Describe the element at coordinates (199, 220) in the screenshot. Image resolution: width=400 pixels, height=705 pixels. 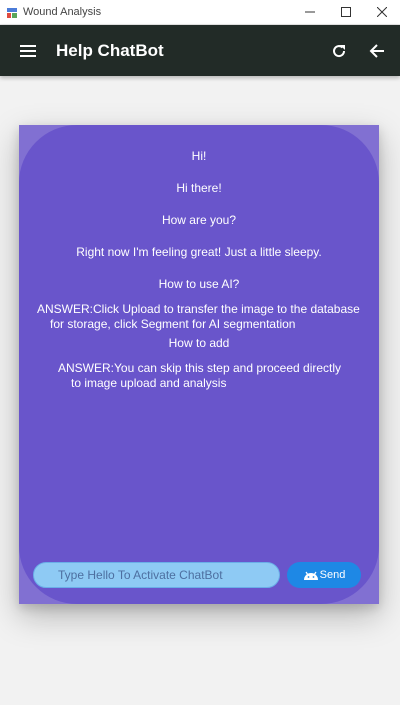
I see `message: How are you?` at that location.